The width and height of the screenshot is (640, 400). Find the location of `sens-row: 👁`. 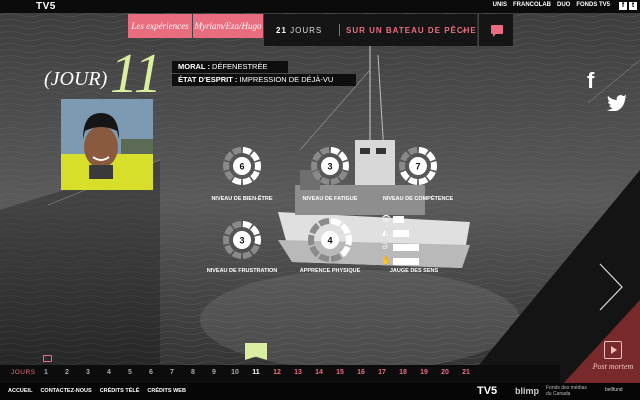

sens-row: 👁 is located at coordinates (392, 219).